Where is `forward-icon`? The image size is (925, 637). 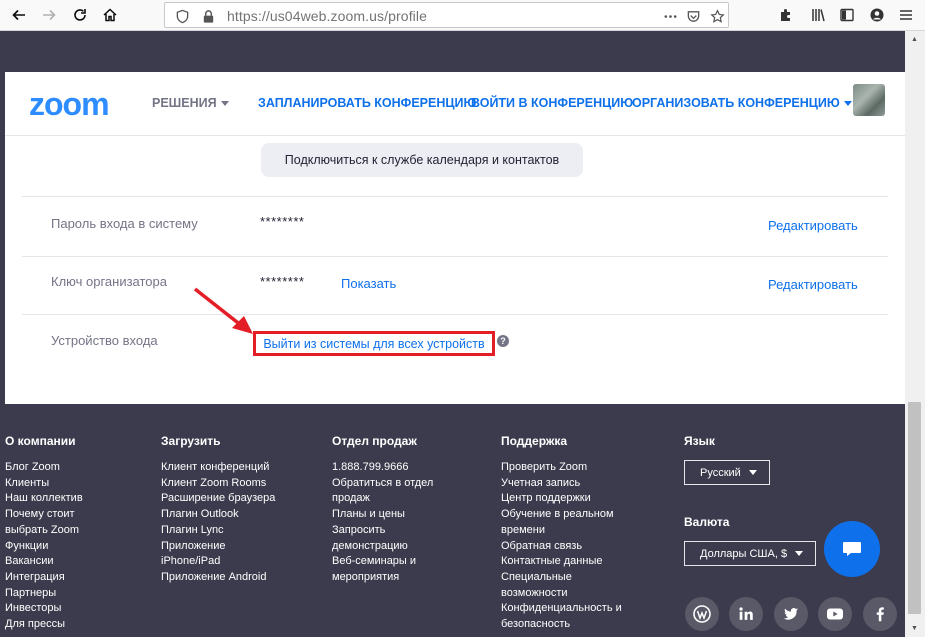 forward-icon is located at coordinates (49, 15).